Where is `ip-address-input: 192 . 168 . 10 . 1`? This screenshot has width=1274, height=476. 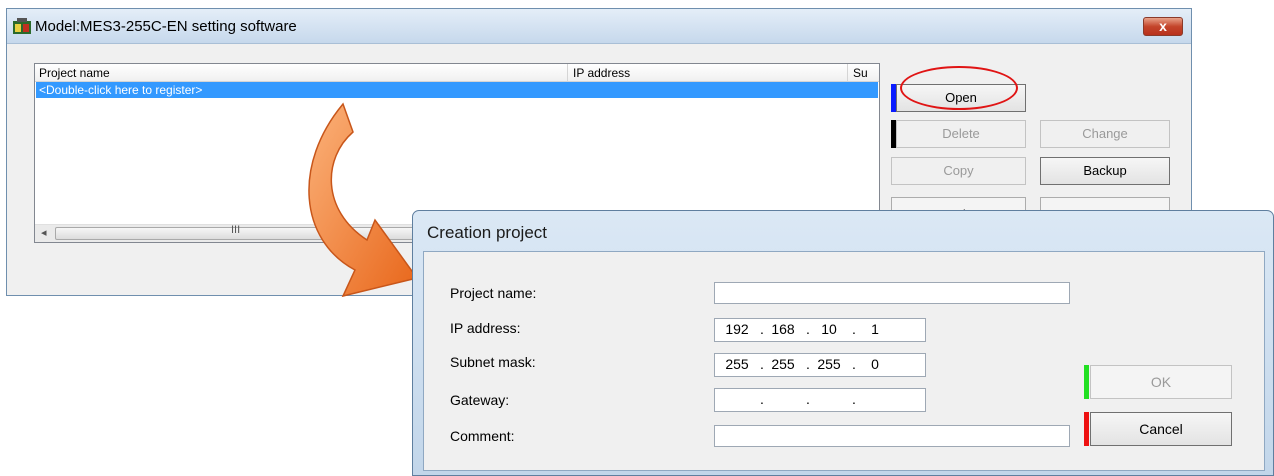
ip-address-input: 192 . 168 . 10 . 1 is located at coordinates (820, 330).